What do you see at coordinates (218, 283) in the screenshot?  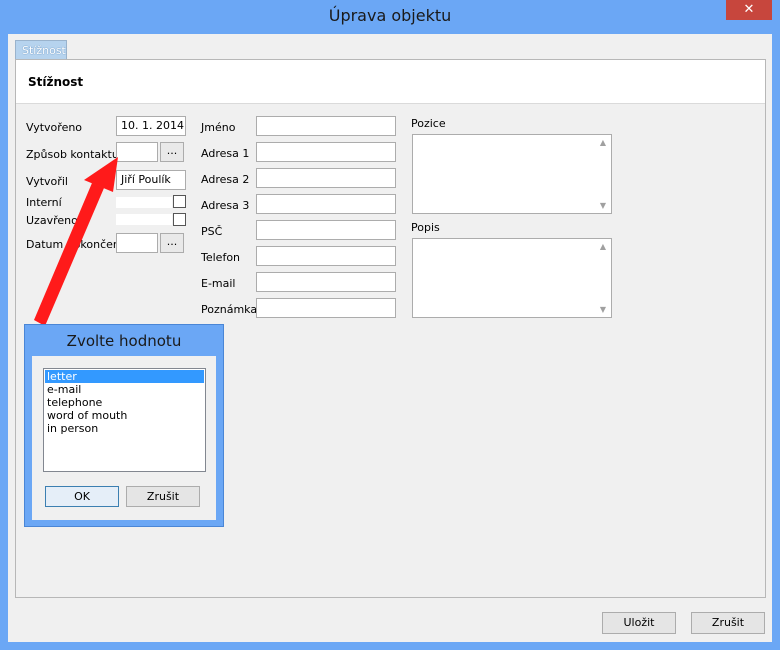 I see `email-label: E-mail` at bounding box center [218, 283].